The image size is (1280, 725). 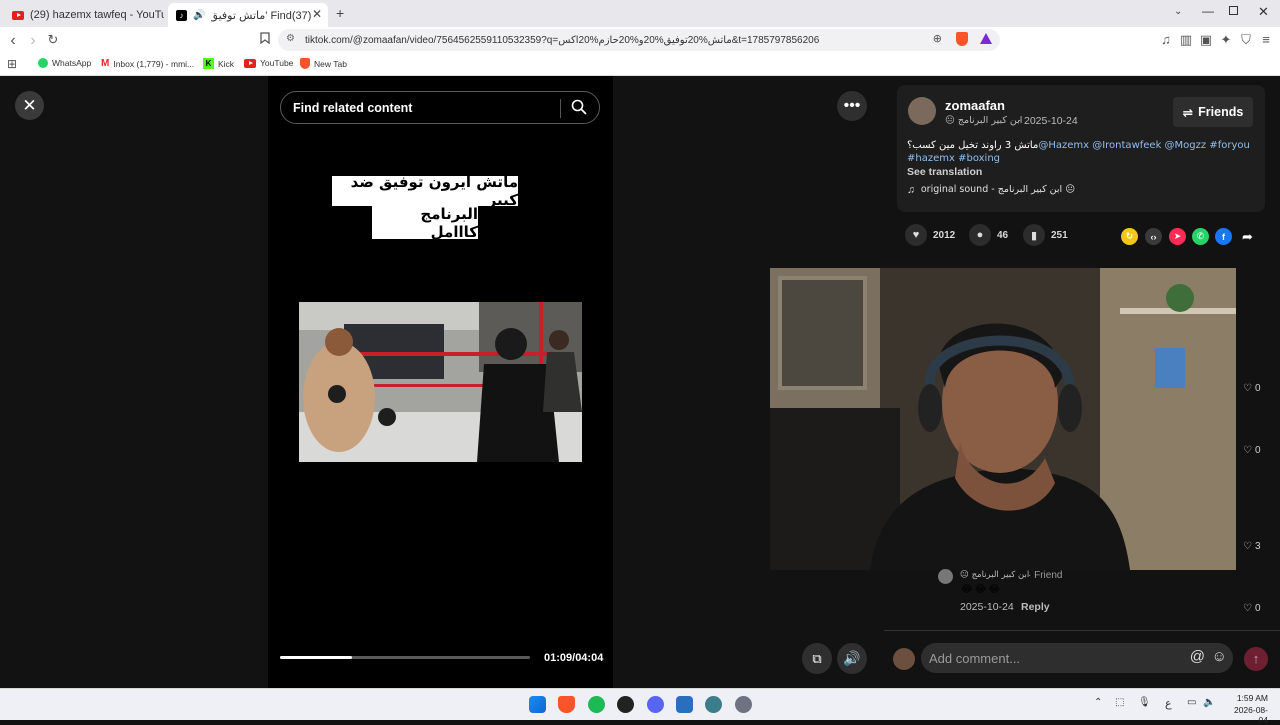 I want to click on search-icon, so click(x=579, y=108).